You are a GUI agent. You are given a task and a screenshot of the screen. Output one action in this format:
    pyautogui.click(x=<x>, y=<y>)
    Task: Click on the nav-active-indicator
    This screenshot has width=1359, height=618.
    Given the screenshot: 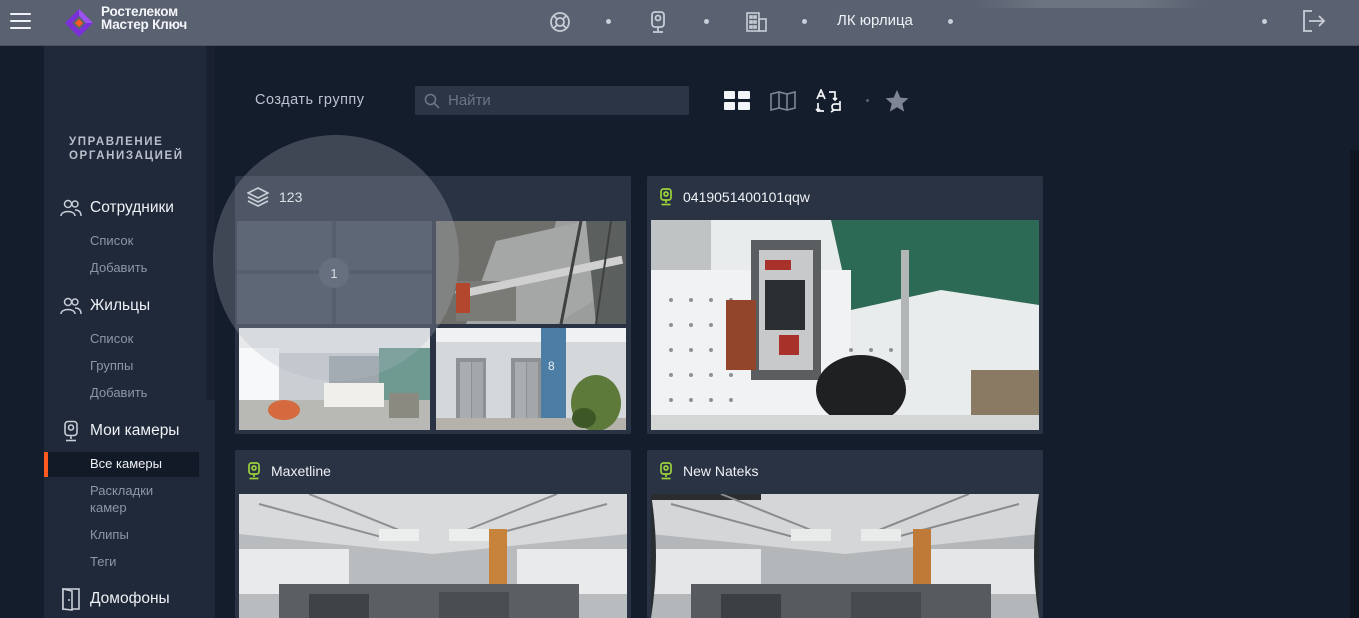 What is the action you would take?
    pyautogui.click(x=46, y=464)
    